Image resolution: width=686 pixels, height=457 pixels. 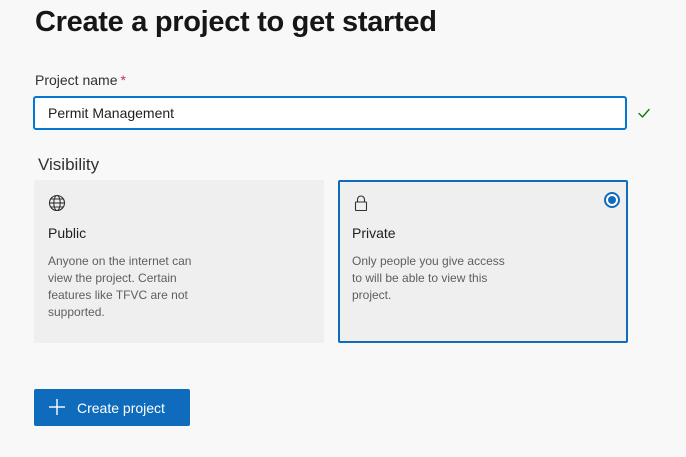 What do you see at coordinates (236, 22) in the screenshot?
I see `page-title: Create a project to get started` at bounding box center [236, 22].